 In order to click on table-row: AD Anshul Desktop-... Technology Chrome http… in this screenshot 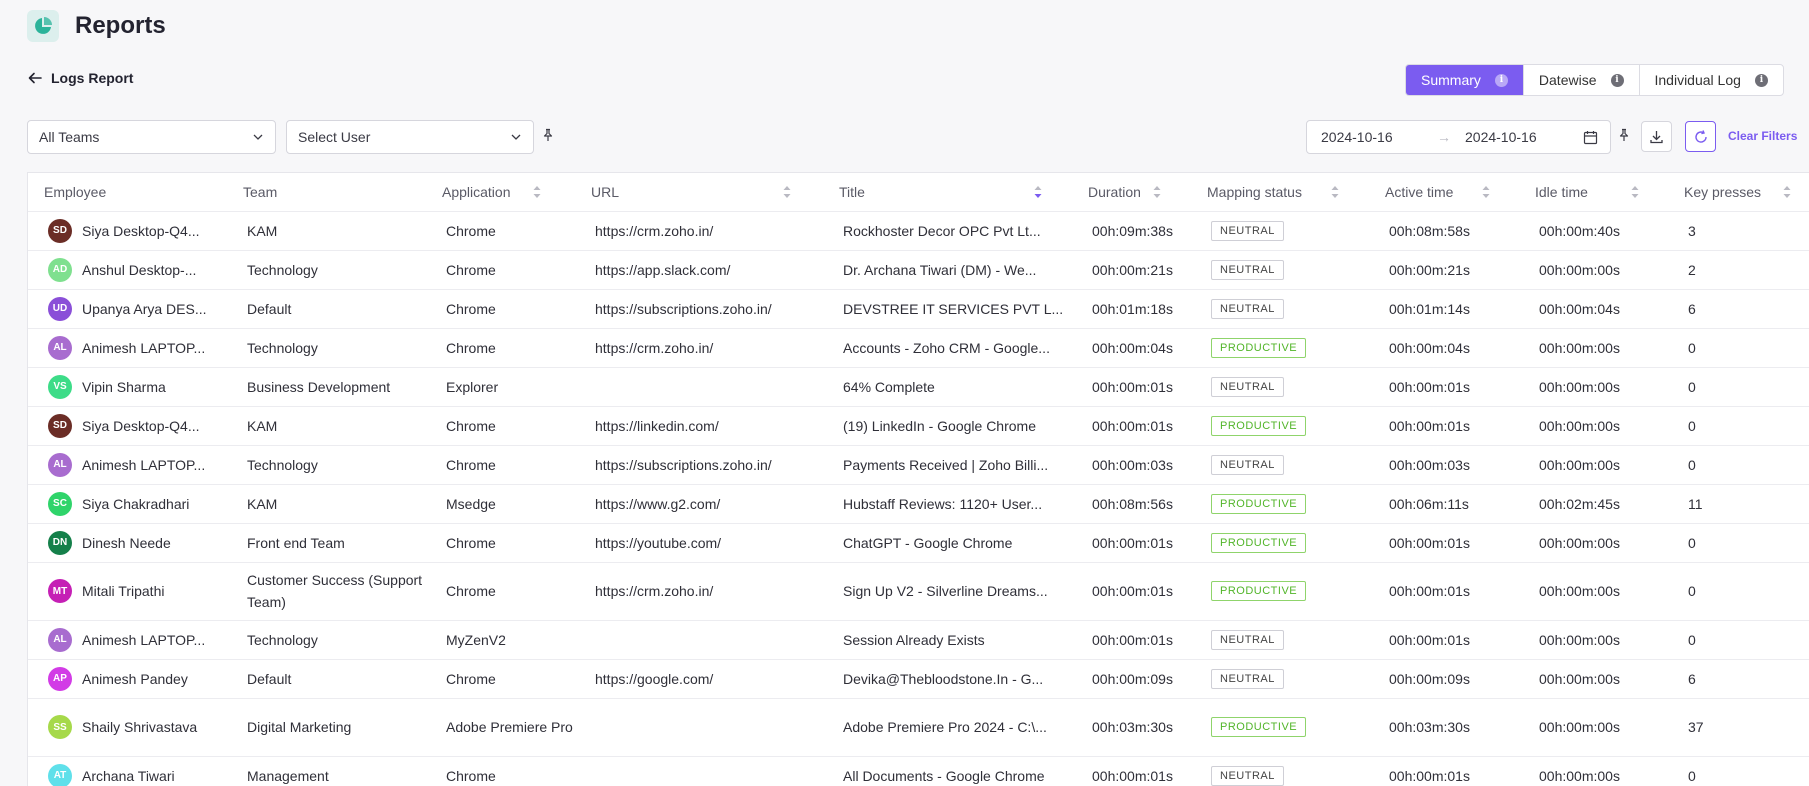, I will do `click(918, 269)`.